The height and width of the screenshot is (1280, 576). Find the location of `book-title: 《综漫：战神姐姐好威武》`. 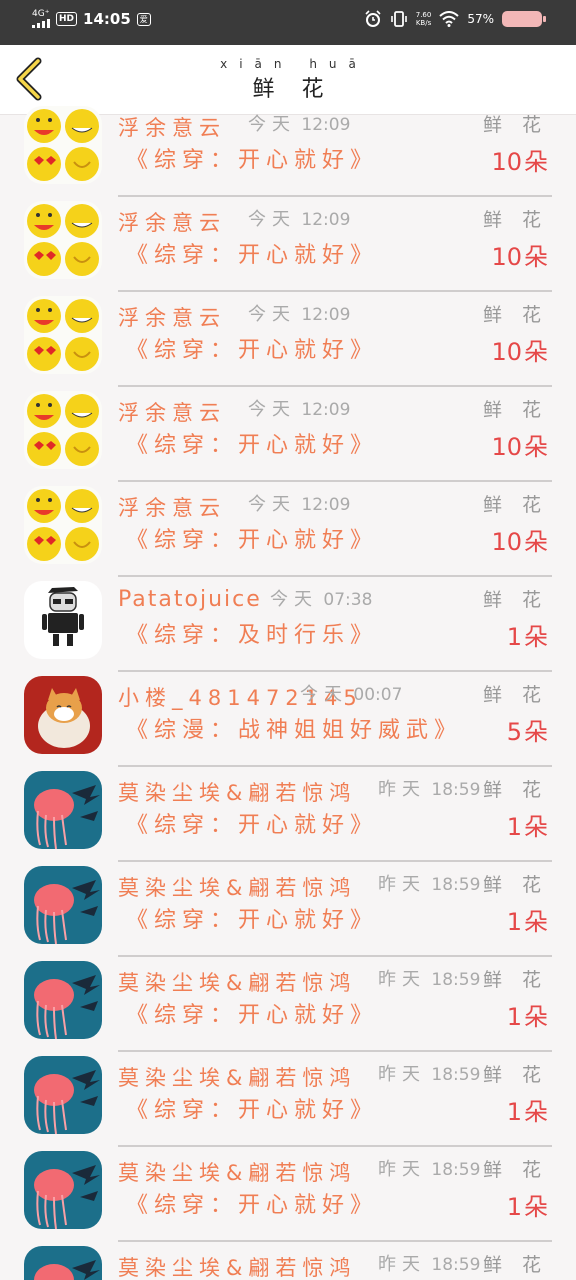

book-title: 《综漫：战神姐姐好威武》 is located at coordinates (294, 728).